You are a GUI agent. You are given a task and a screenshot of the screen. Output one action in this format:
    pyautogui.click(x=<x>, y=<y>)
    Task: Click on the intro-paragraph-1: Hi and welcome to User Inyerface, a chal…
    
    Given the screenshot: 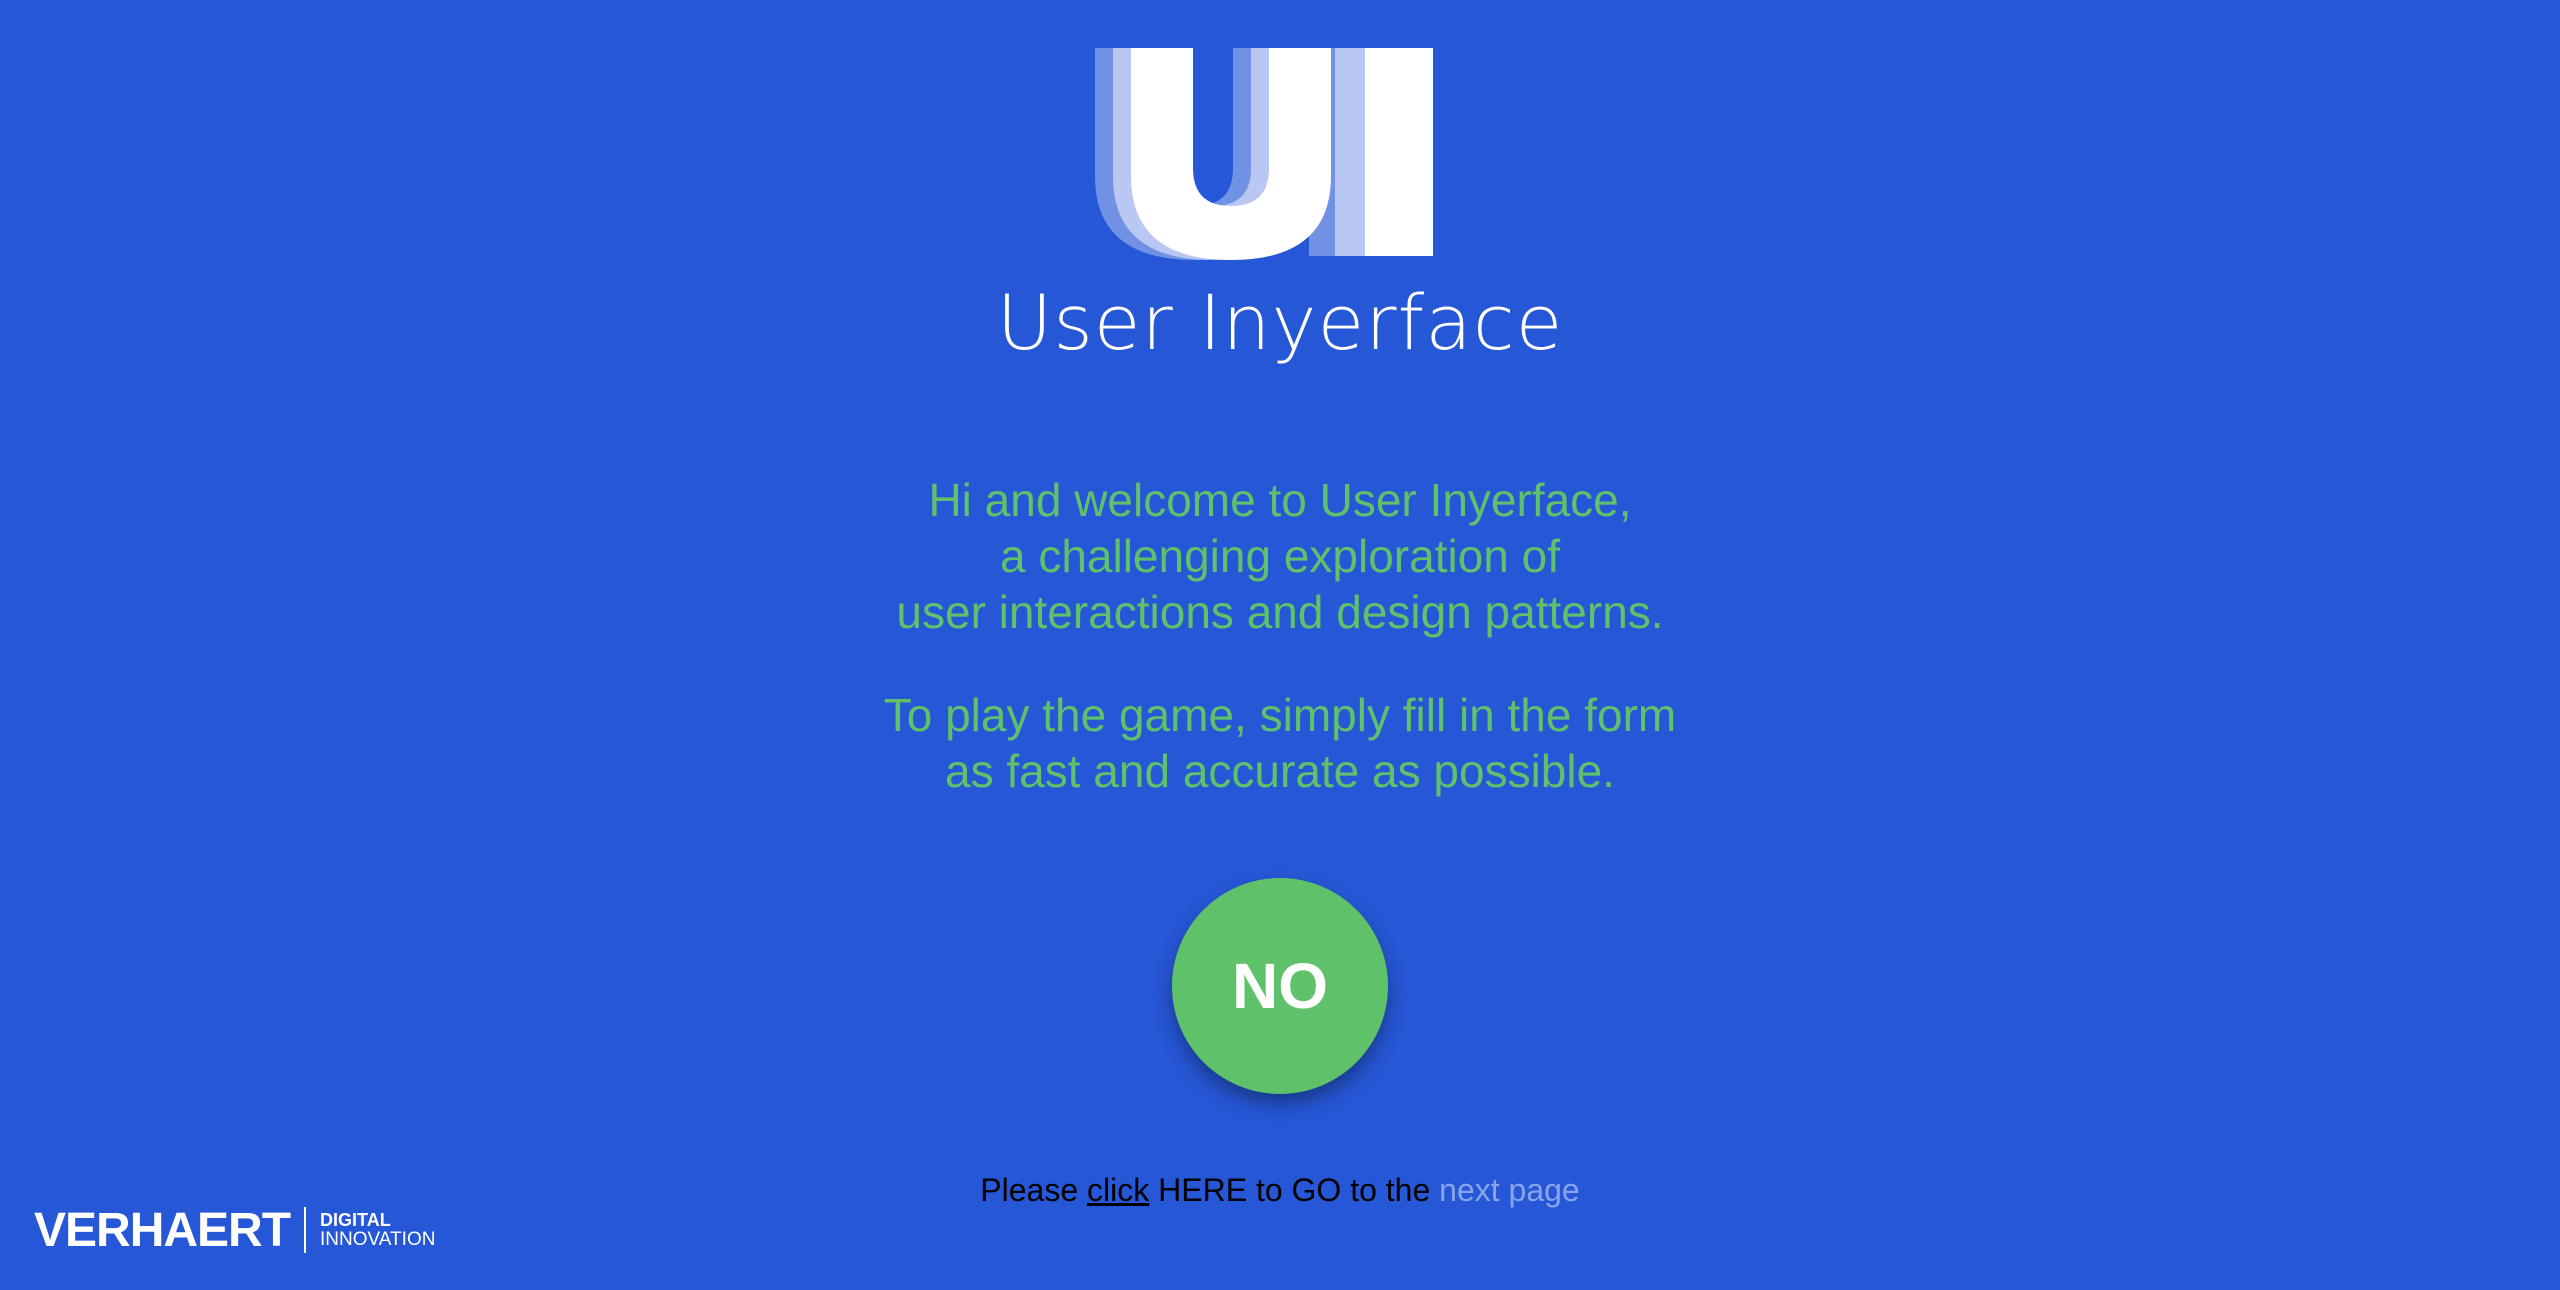 What is the action you would take?
    pyautogui.click(x=1280, y=556)
    